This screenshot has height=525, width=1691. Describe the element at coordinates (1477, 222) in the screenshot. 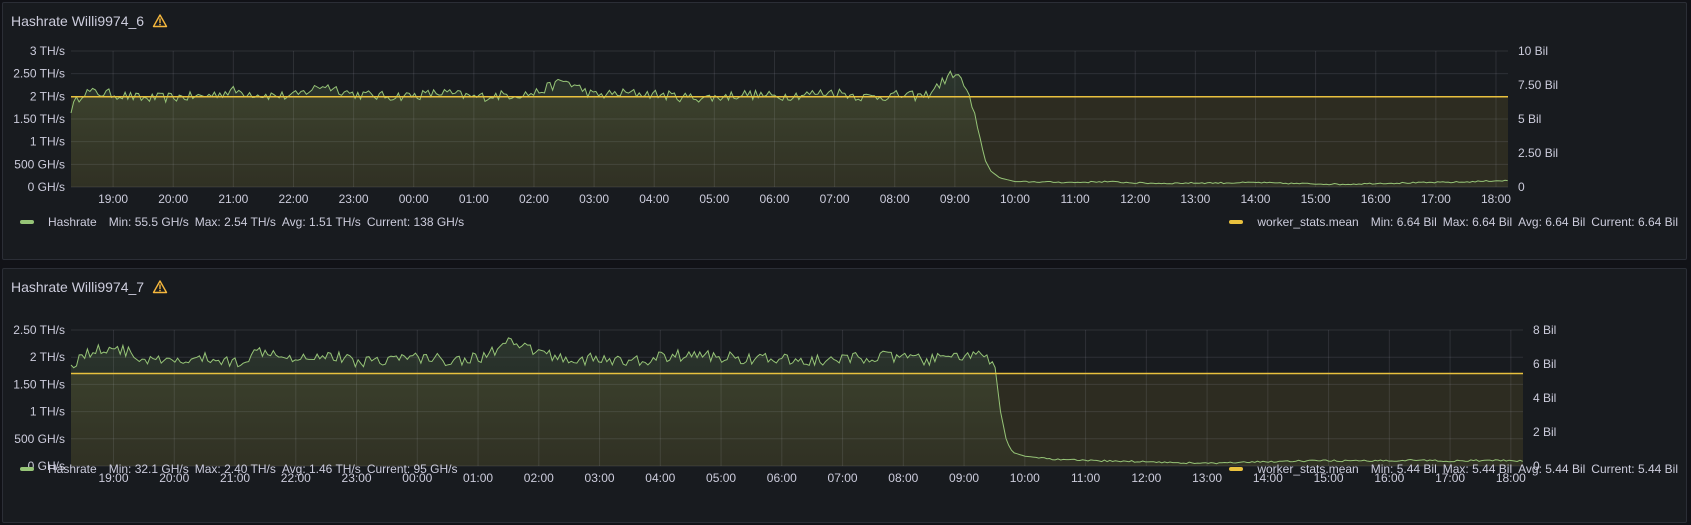

I see `legend-max: Max: 6.64 Bil` at that location.